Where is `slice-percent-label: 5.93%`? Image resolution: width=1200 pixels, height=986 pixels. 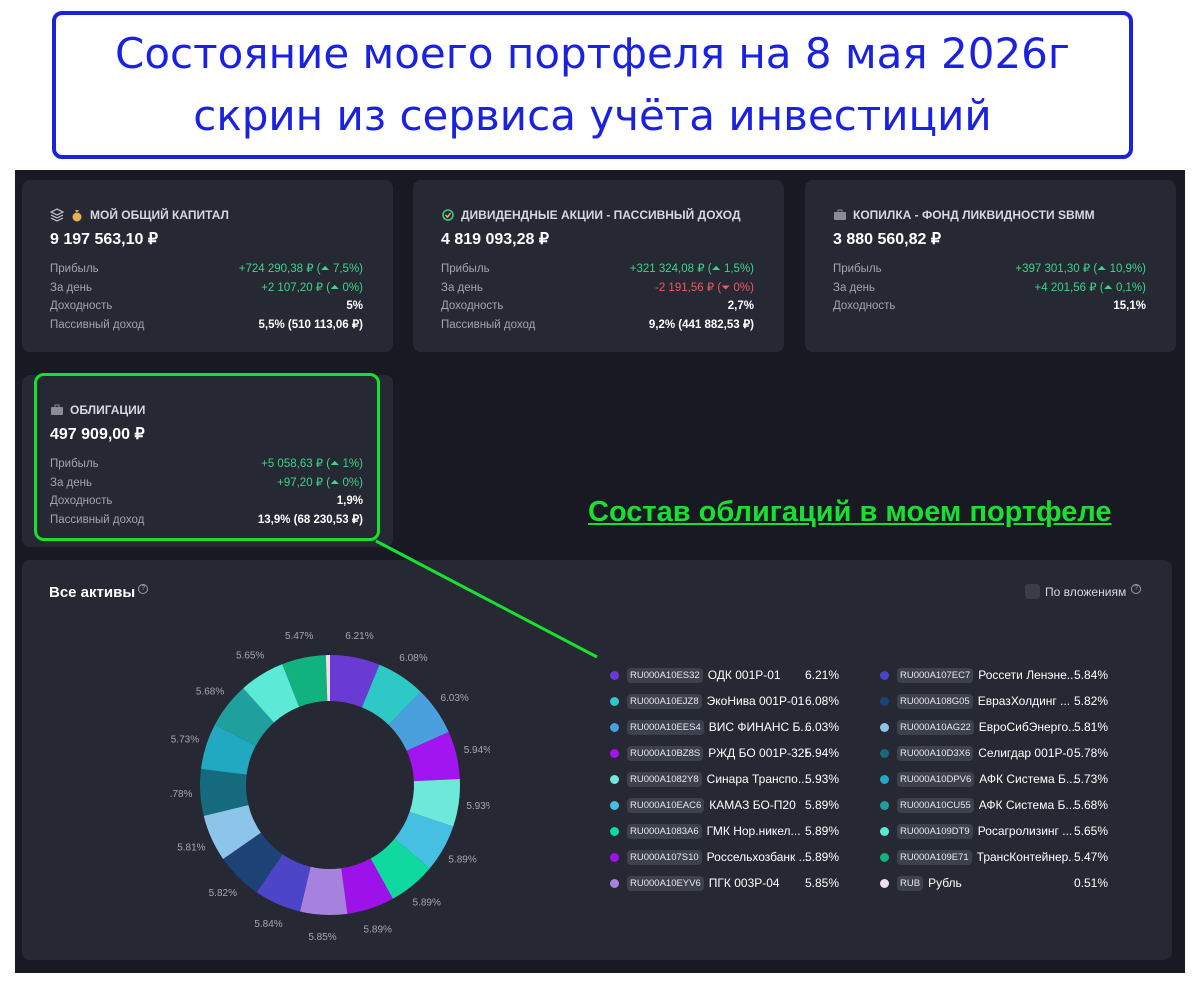 slice-percent-label: 5.93% is located at coordinates (478, 806).